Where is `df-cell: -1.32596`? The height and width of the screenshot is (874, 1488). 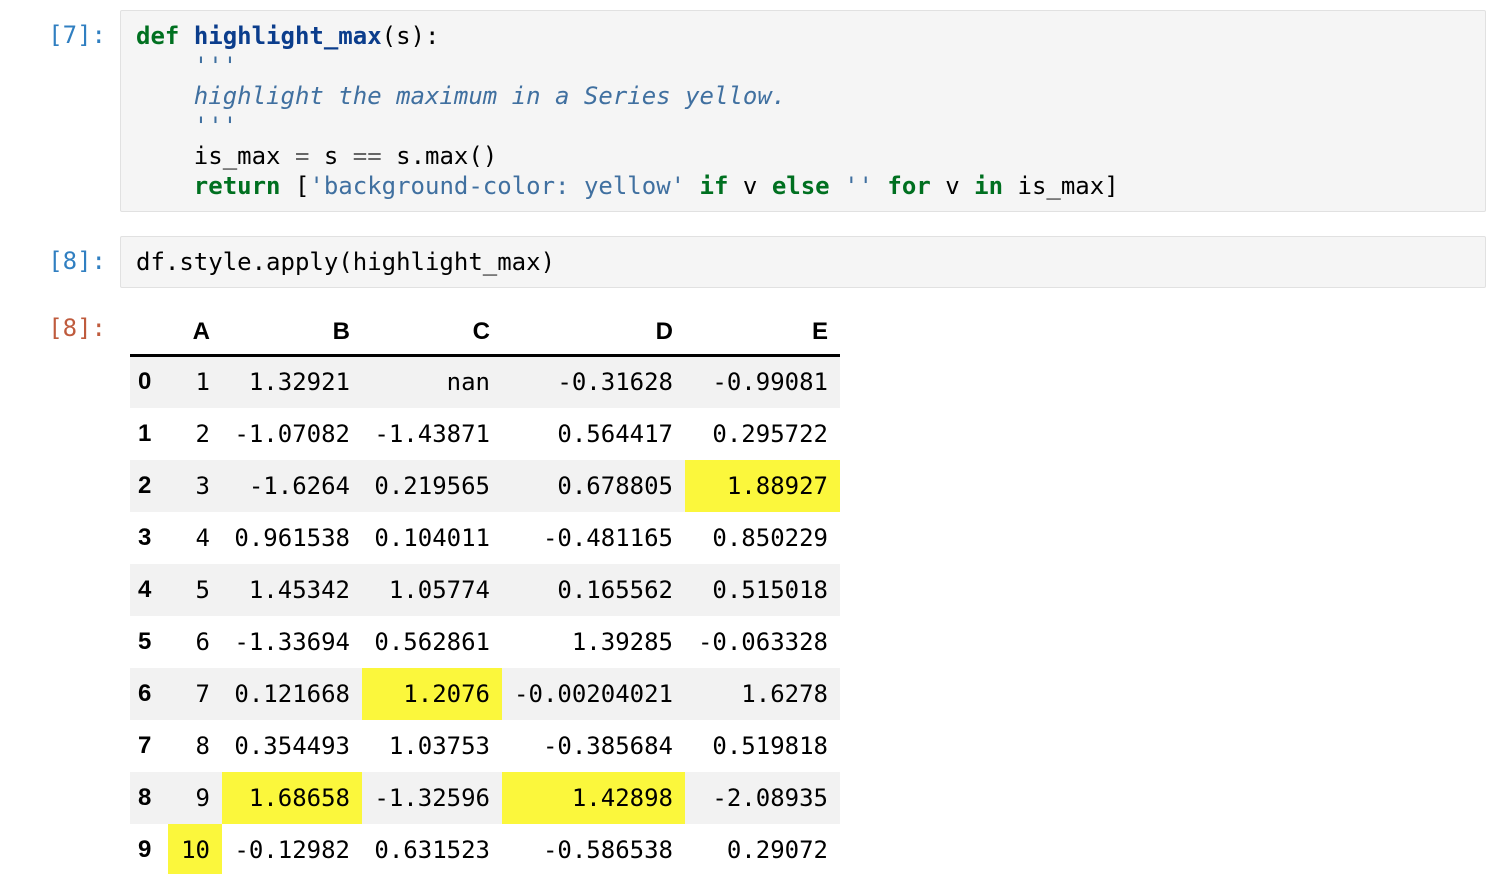 df-cell: -1.32596 is located at coordinates (432, 797).